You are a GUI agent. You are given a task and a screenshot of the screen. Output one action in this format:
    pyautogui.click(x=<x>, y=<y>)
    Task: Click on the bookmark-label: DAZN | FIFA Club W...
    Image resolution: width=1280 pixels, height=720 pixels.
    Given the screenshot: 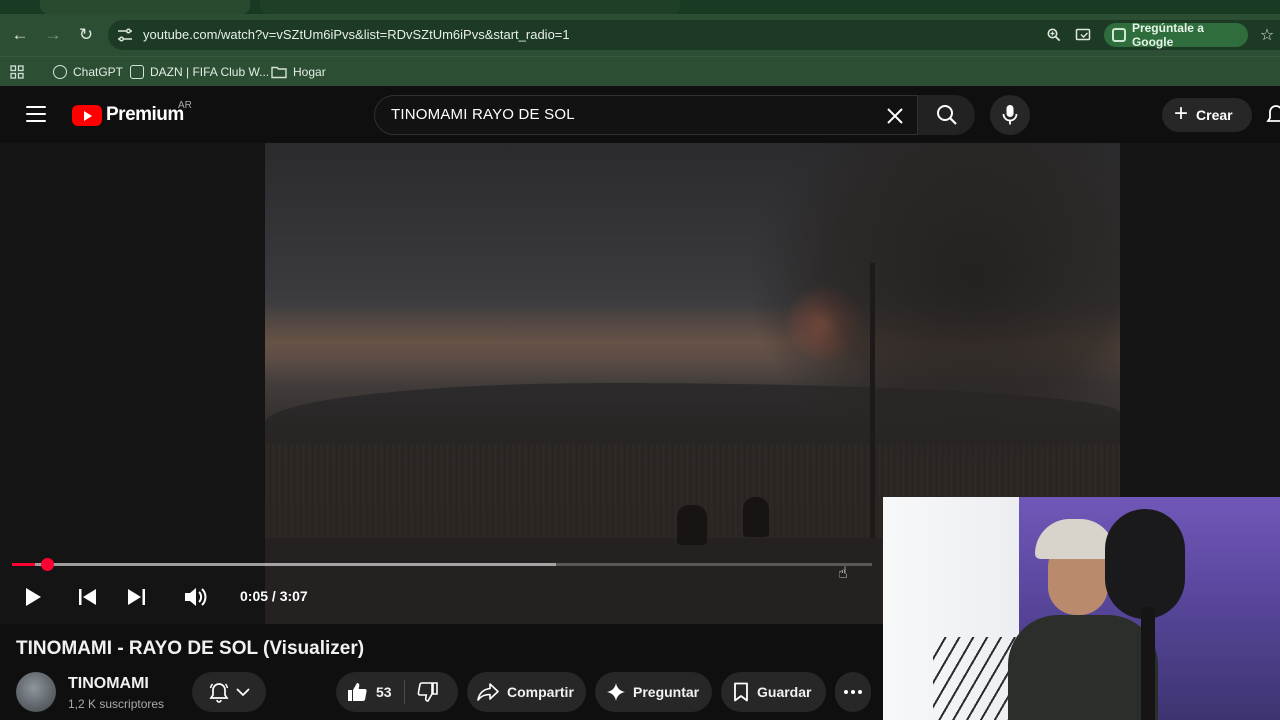 What is the action you would take?
    pyautogui.click(x=210, y=72)
    